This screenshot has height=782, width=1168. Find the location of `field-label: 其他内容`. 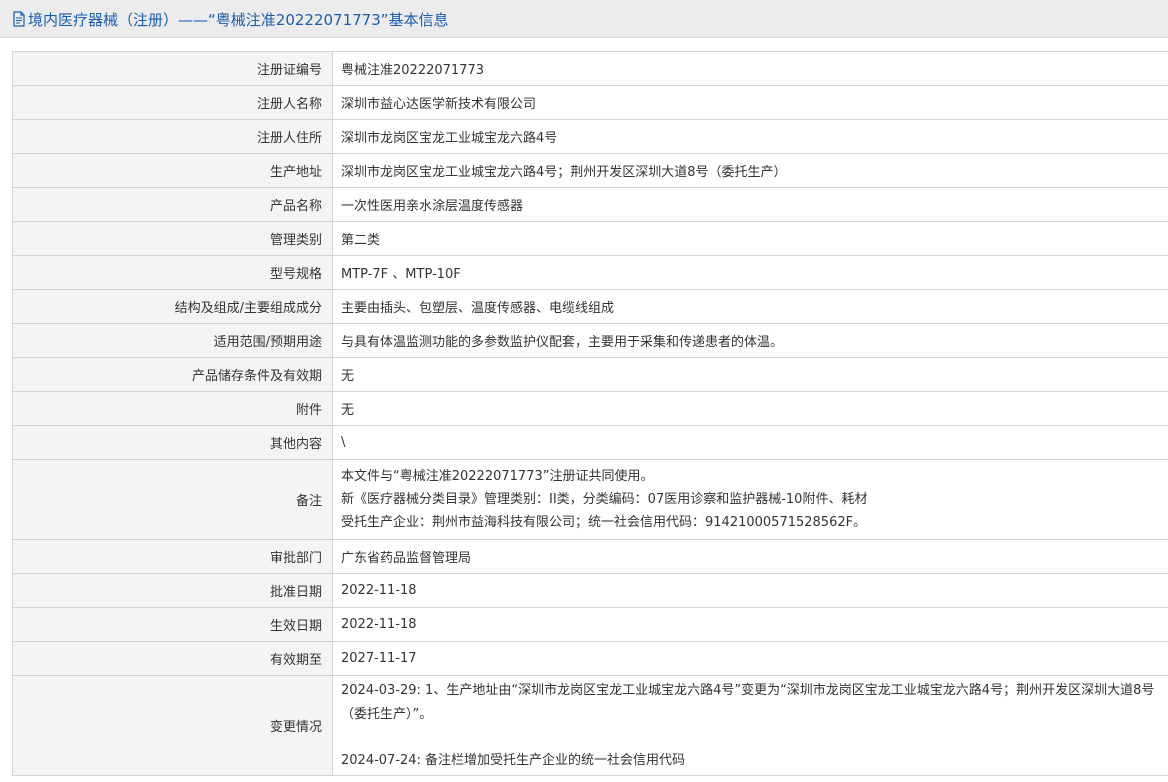

field-label: 其他内容 is located at coordinates (172, 442).